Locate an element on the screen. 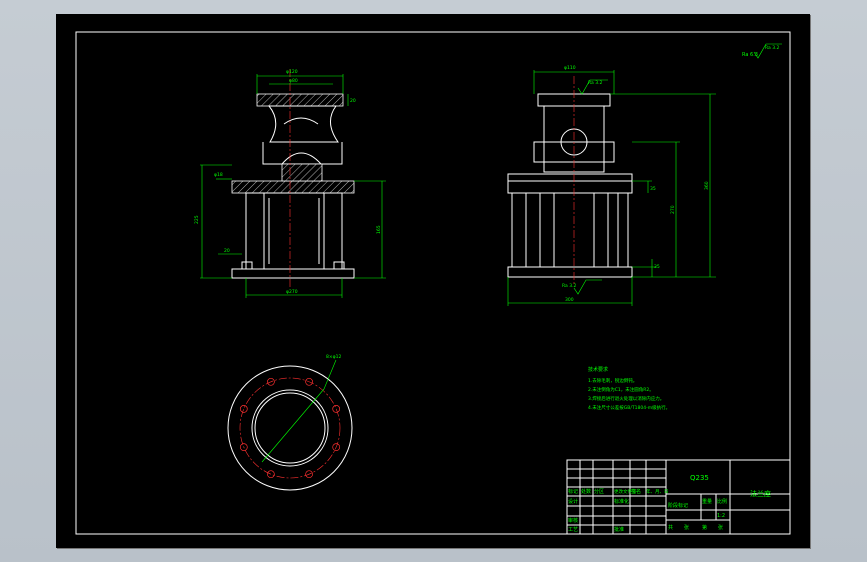  tb-standardization: 标准化 is located at coordinates (621, 501).